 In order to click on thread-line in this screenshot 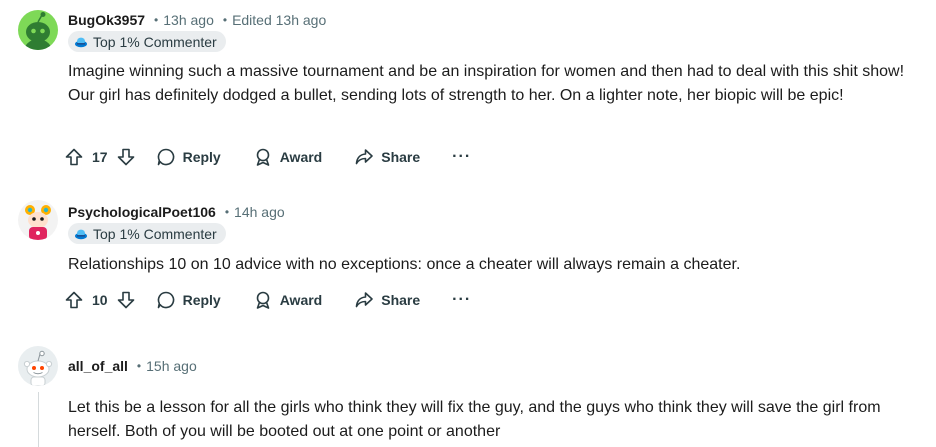, I will do `click(38, 419)`.